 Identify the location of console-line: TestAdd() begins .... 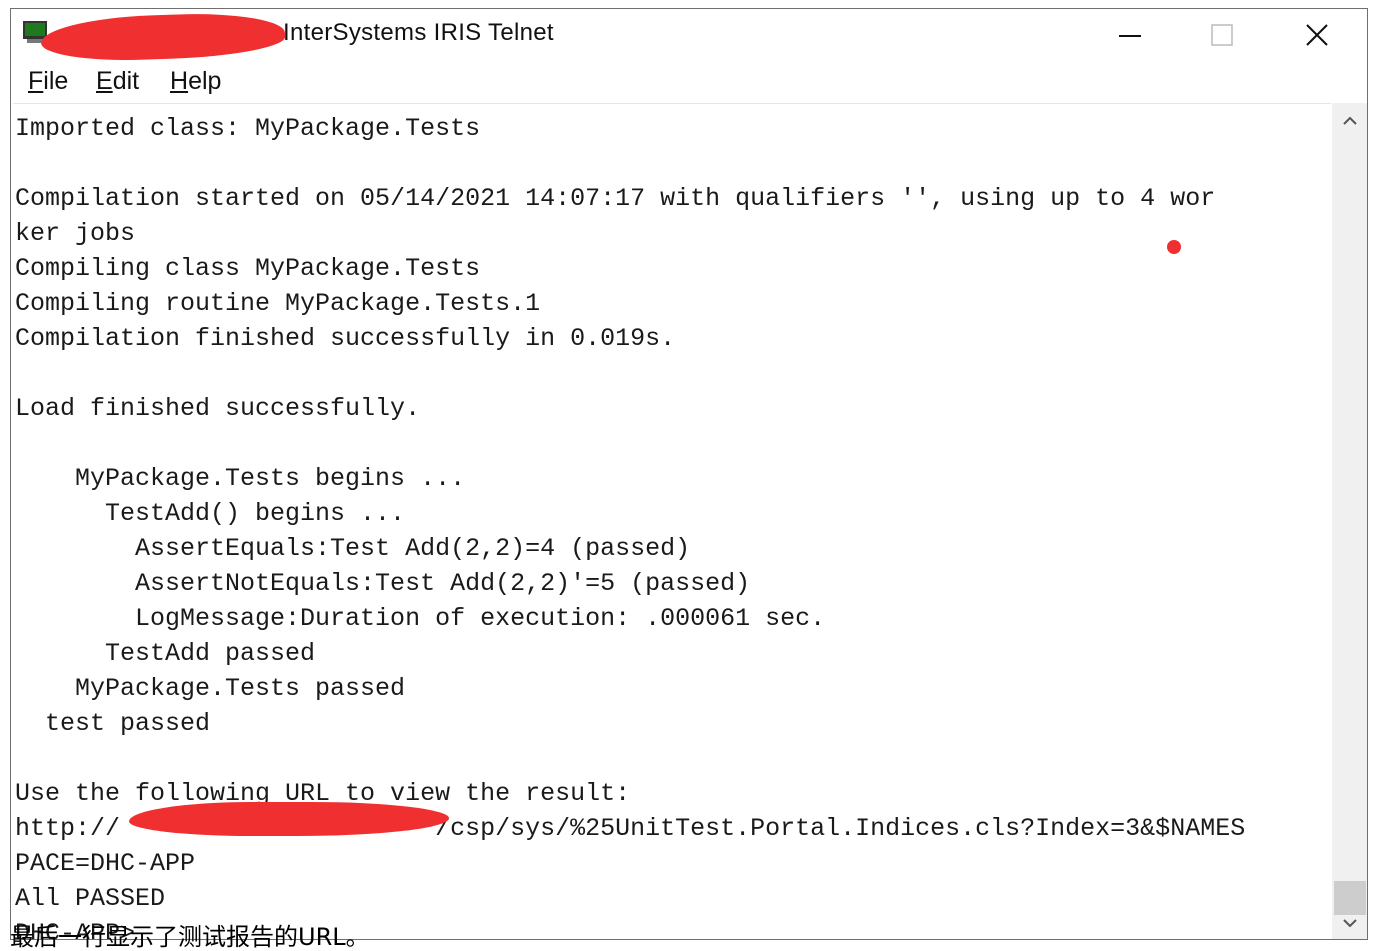
(210, 513).